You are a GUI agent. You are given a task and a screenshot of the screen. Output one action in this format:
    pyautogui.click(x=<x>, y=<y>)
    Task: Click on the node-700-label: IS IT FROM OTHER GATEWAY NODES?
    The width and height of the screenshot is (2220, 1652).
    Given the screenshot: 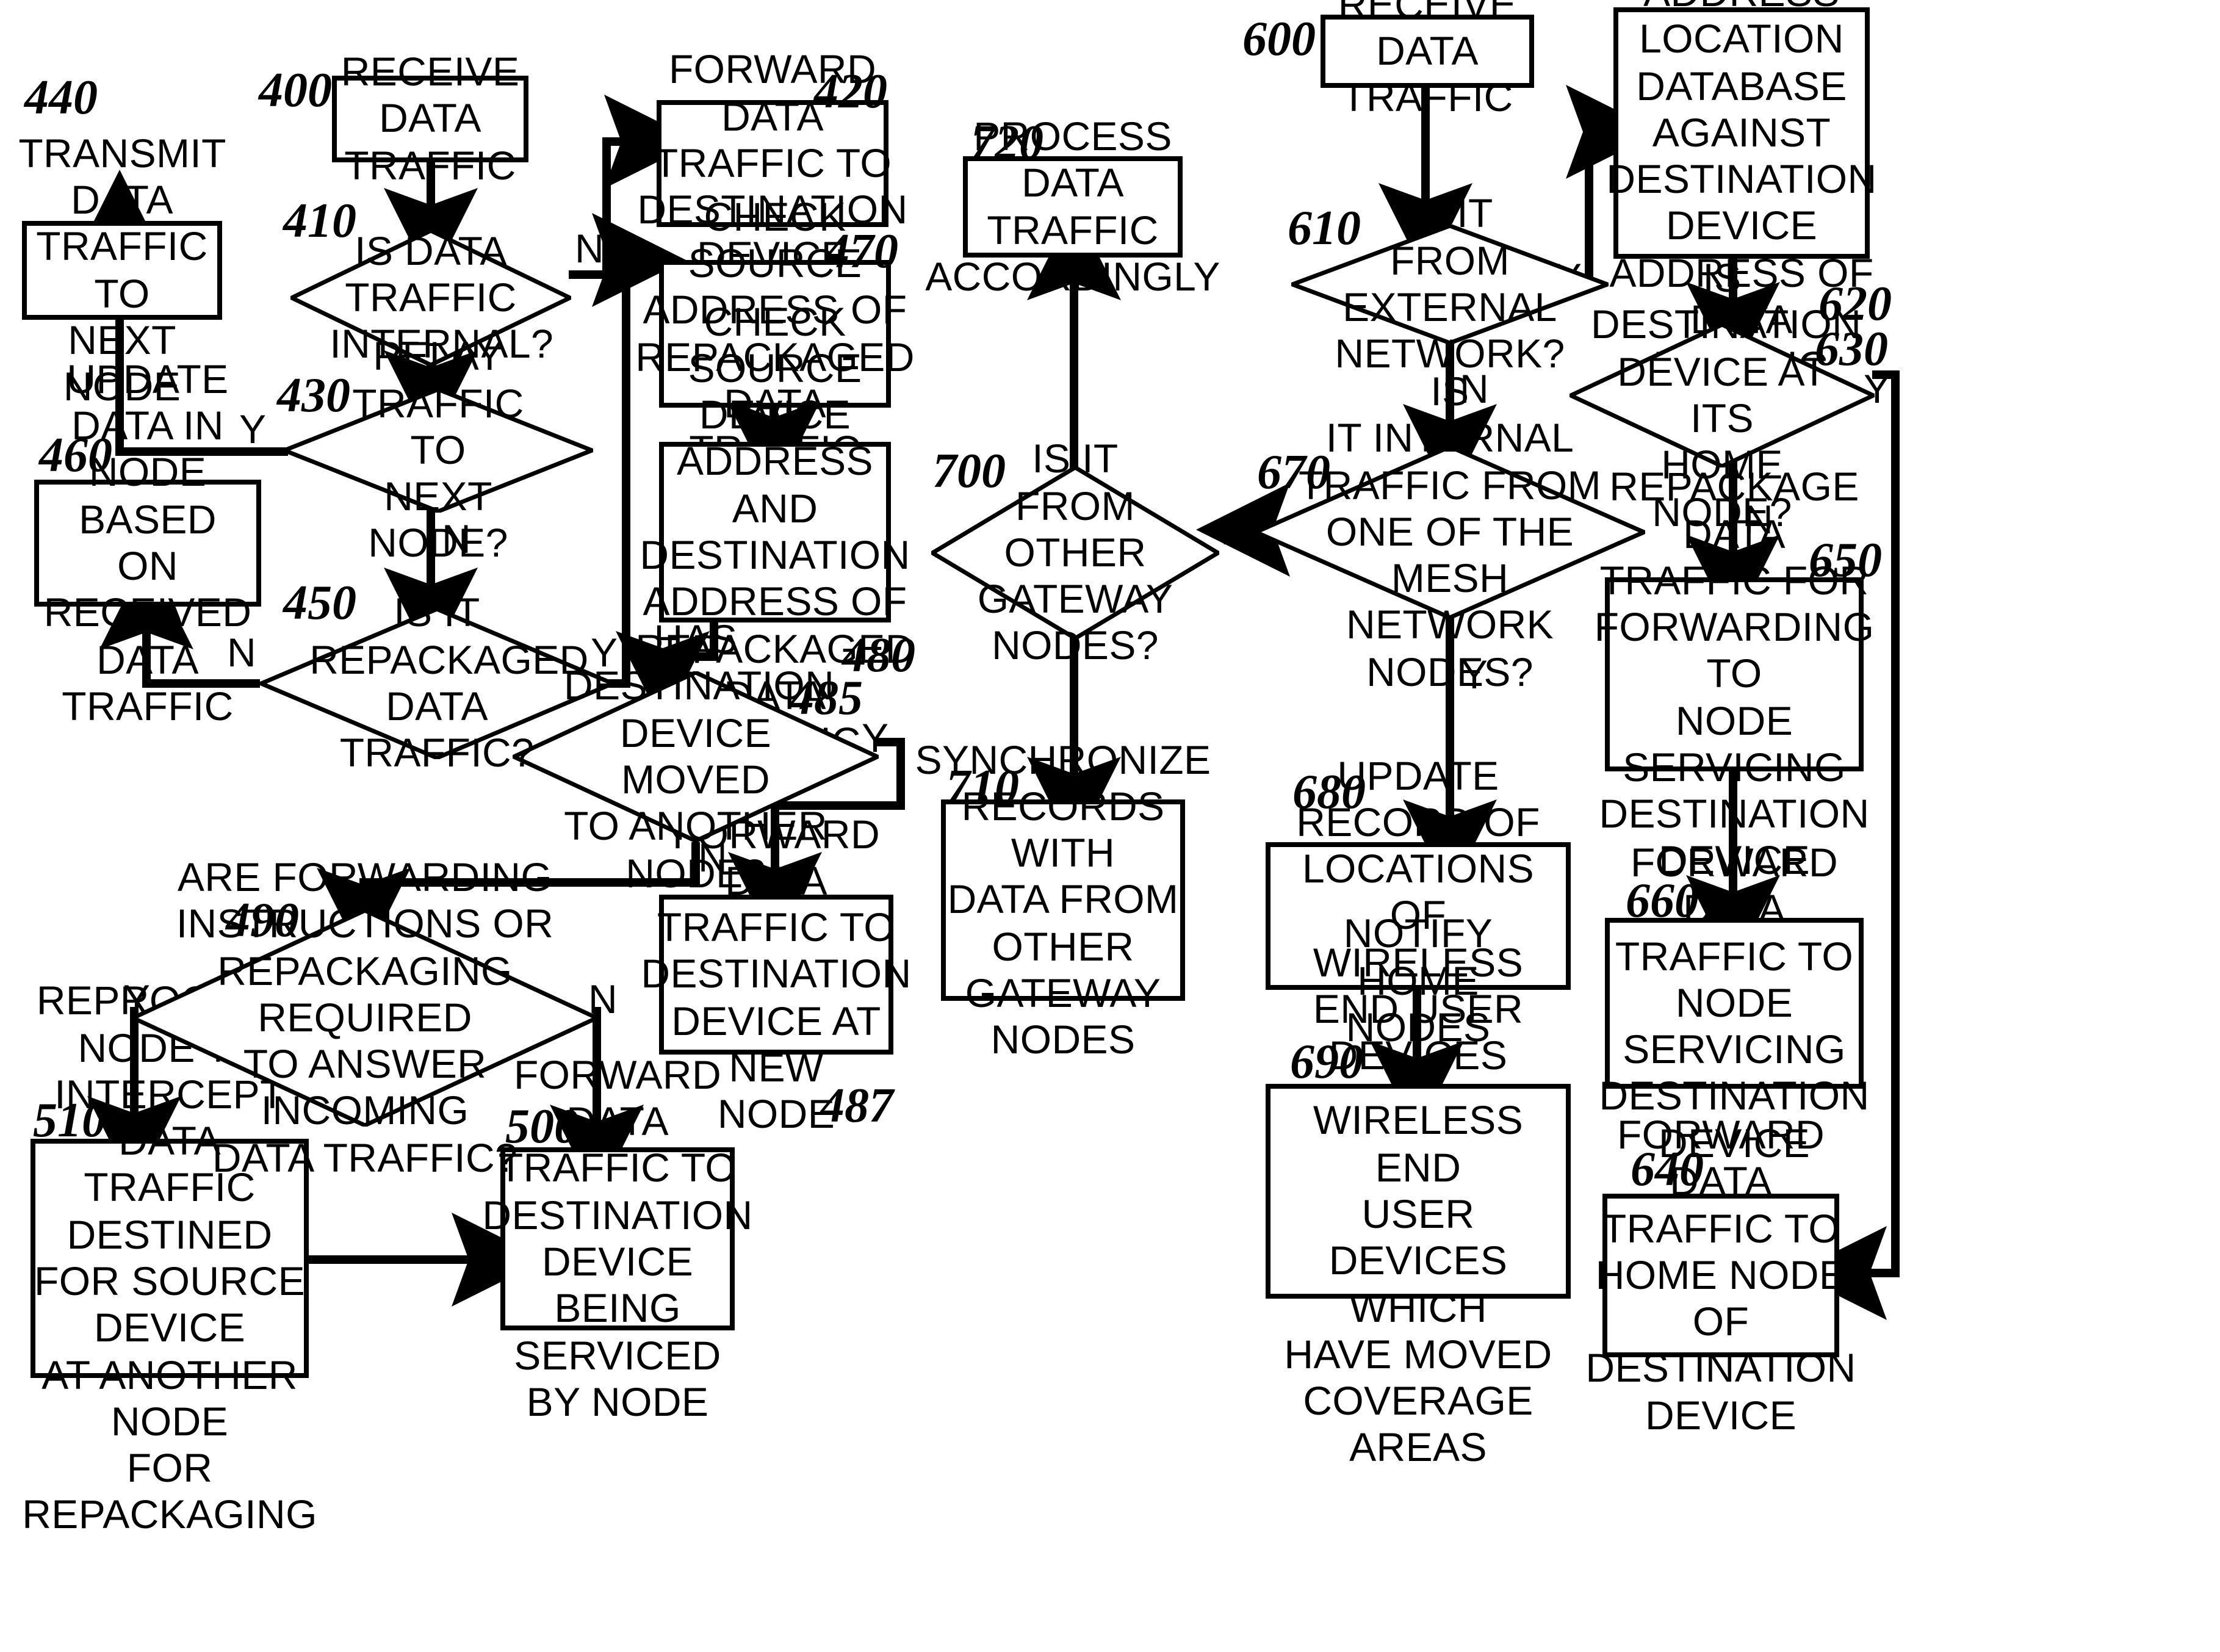 What is the action you would take?
    pyautogui.click(x=1075, y=552)
    